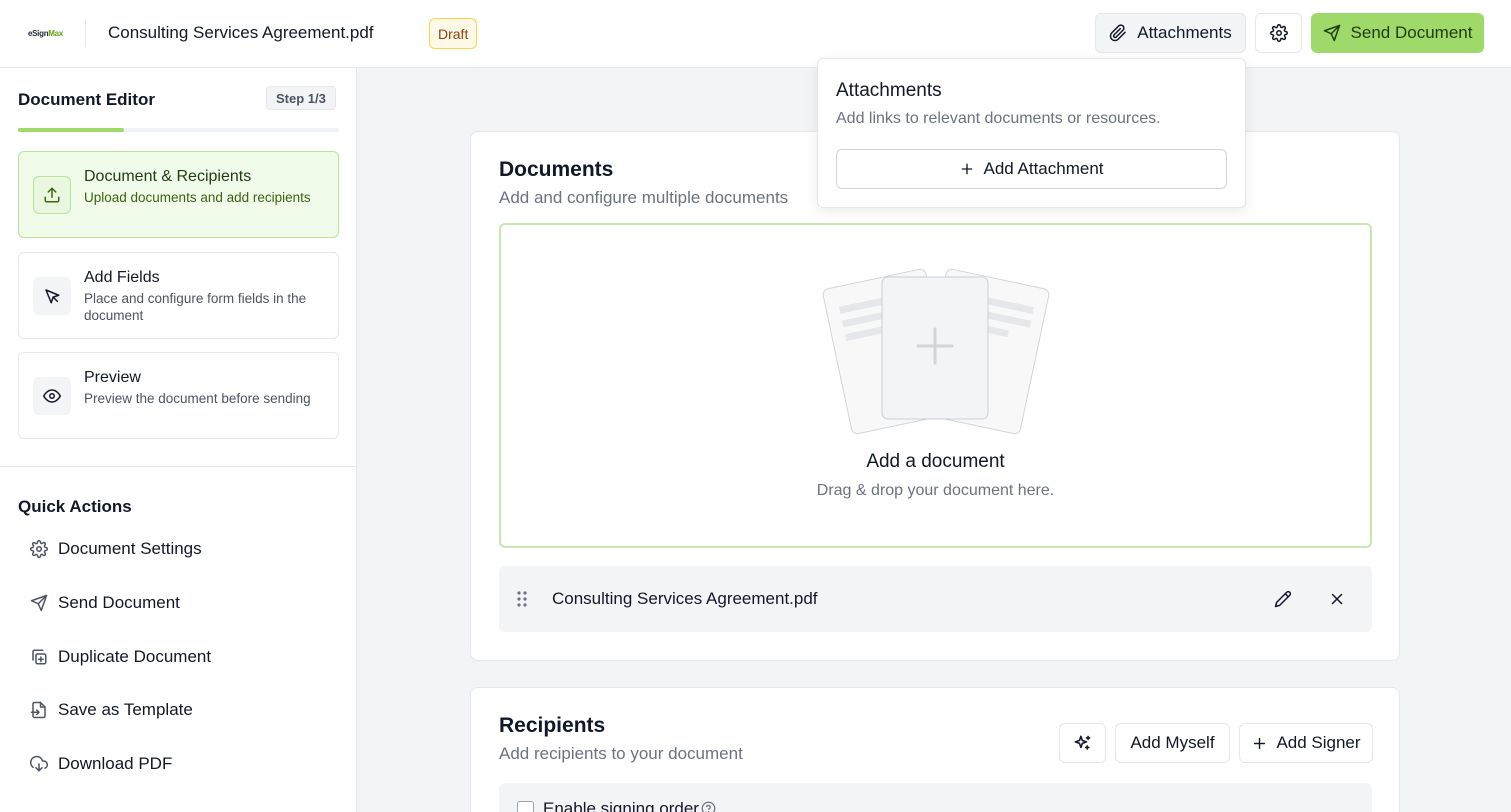 The image size is (1511, 812). I want to click on add-signer-button: Add Signer, so click(1306, 743).